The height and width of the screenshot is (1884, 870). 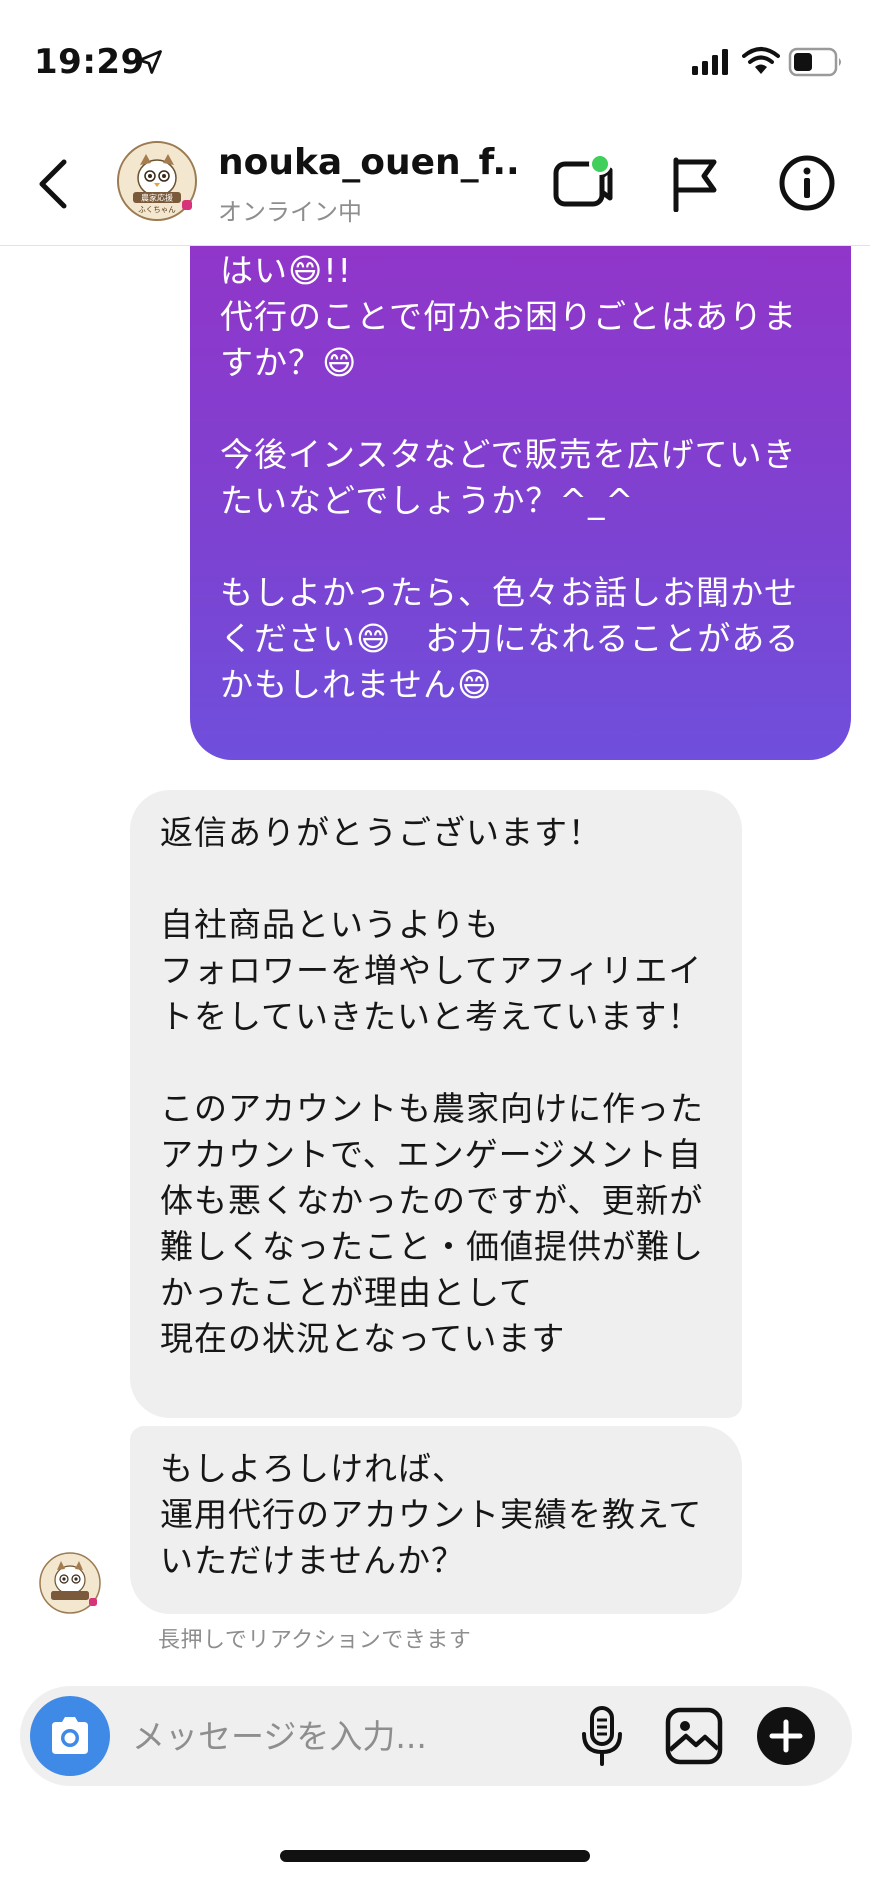 What do you see at coordinates (290, 212) in the screenshot?
I see `online-status: オンライン中` at bounding box center [290, 212].